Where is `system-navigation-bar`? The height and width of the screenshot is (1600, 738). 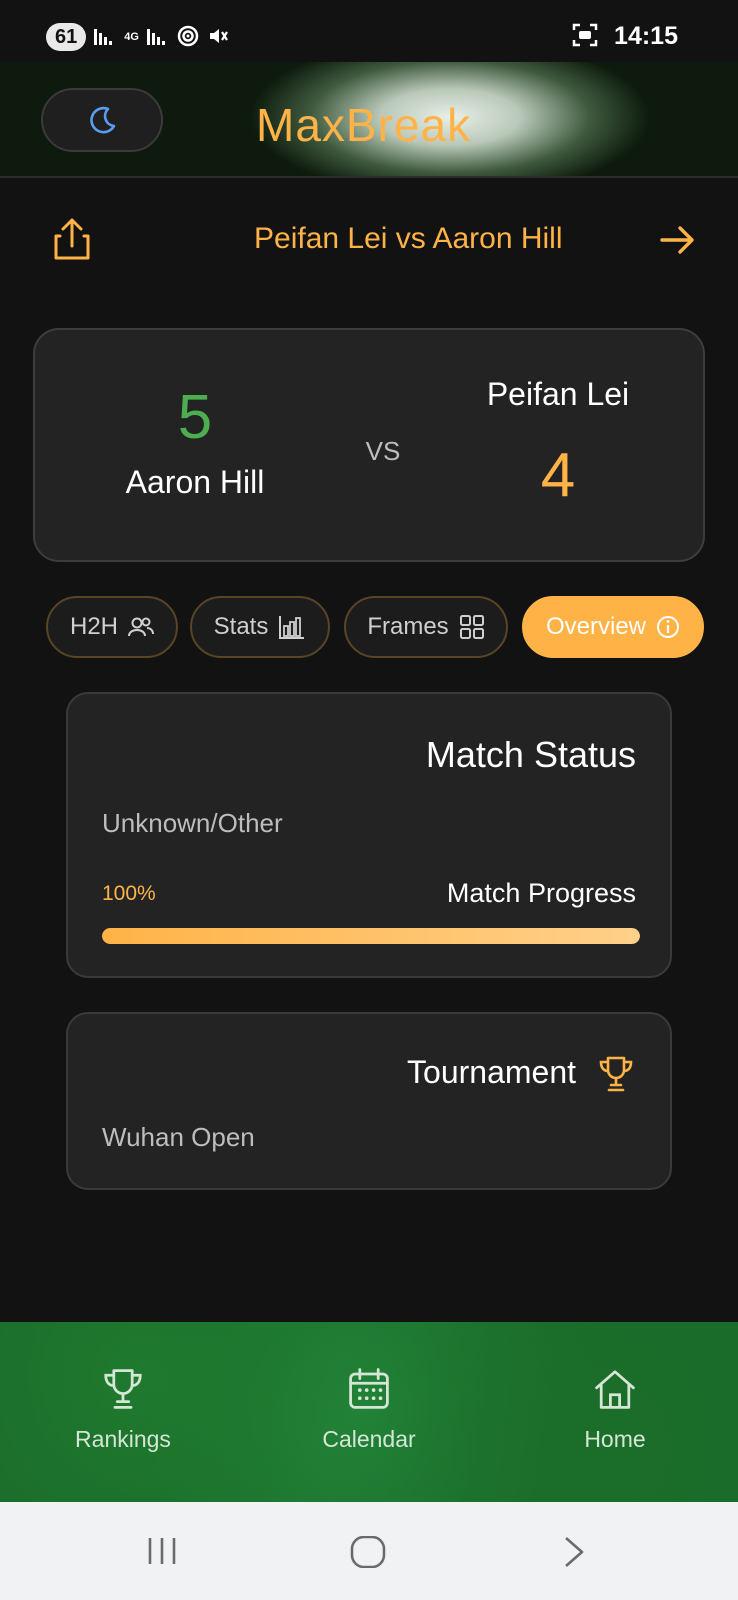
system-navigation-bar is located at coordinates (369, 1551).